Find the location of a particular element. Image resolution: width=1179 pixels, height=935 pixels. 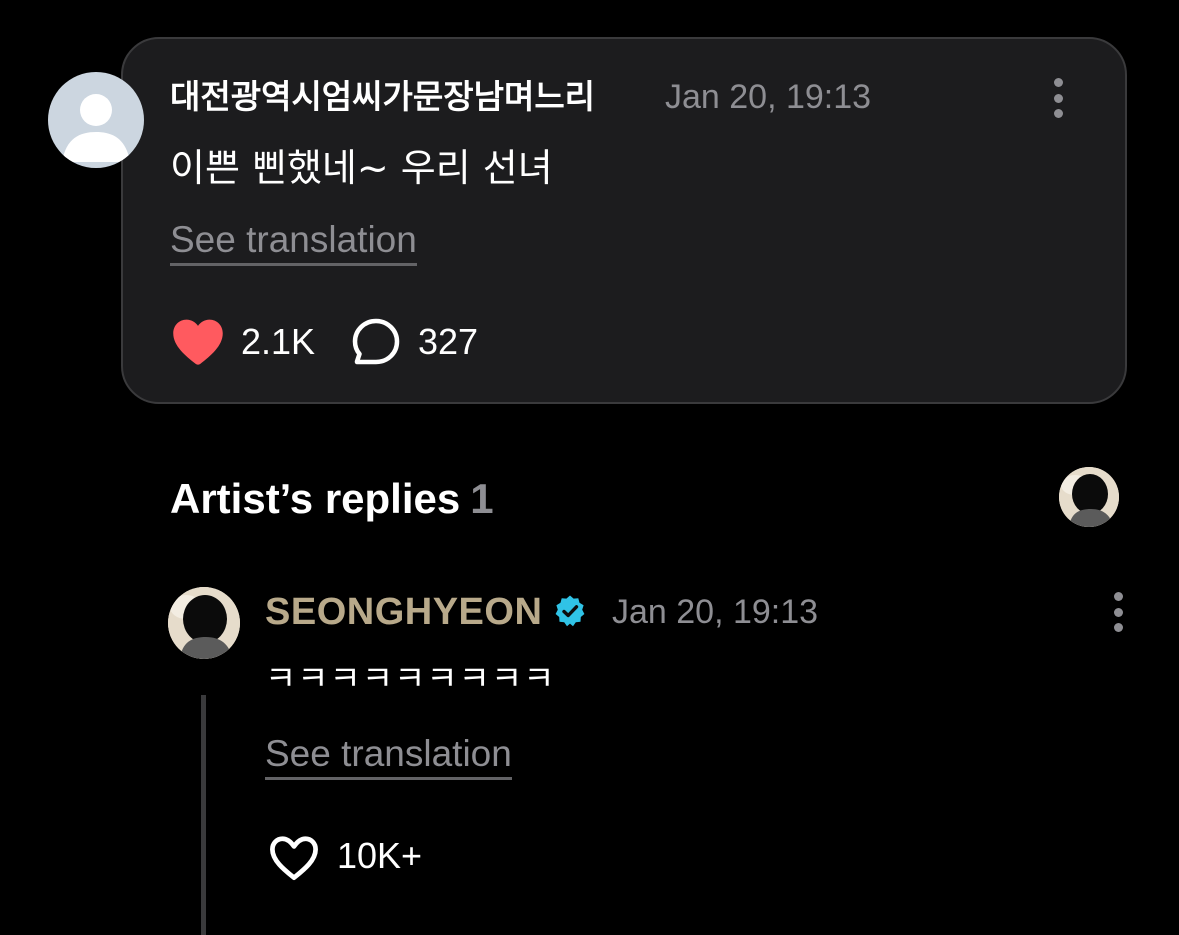

thread-line is located at coordinates (203, 815).